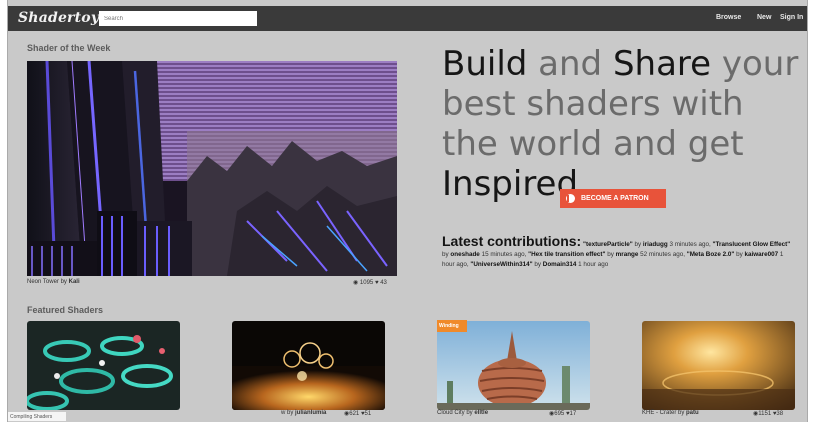  I want to click on shadertoy-logo: Shadertoy, so click(58, 18).